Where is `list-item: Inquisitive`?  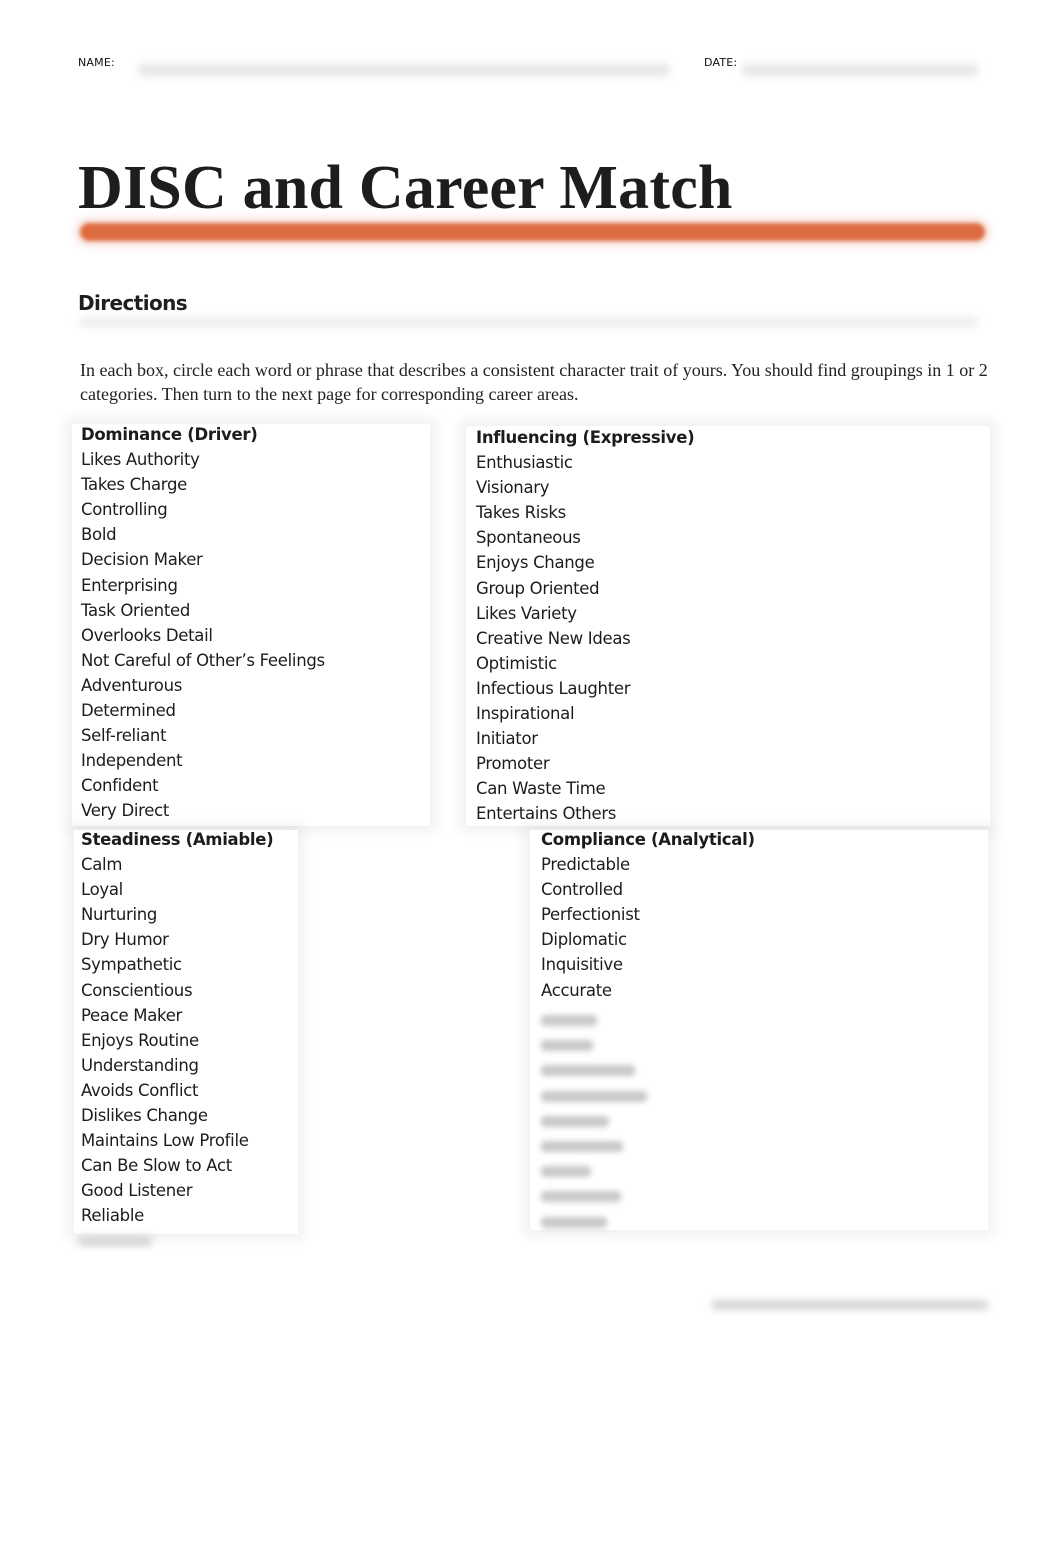
list-item: Inquisitive is located at coordinates (648, 964).